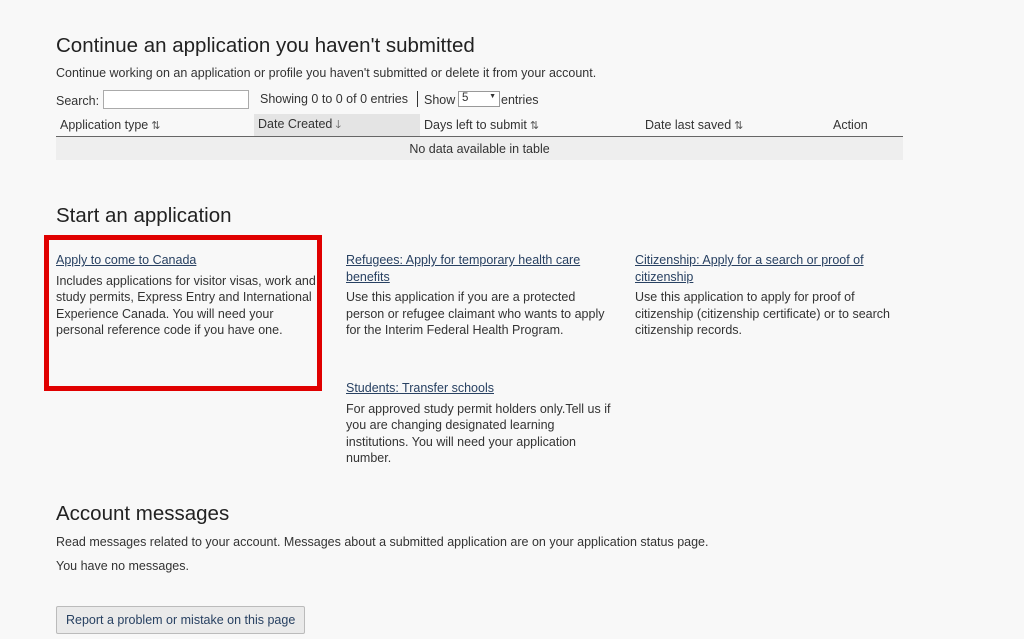  Describe the element at coordinates (733, 125) in the screenshot. I see `column-header-date-last-saved: Date last saved ⇅` at that location.